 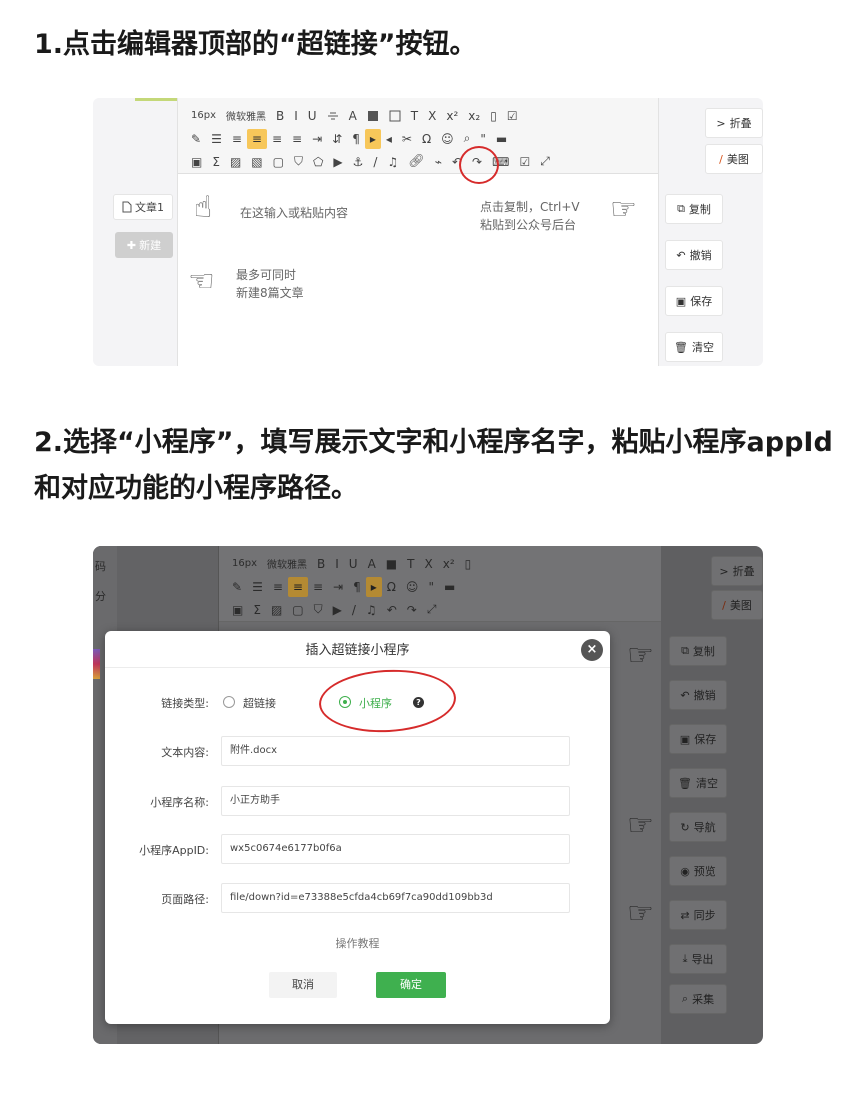 I want to click on preview-button: ◉ 预览, so click(x=698, y=871).